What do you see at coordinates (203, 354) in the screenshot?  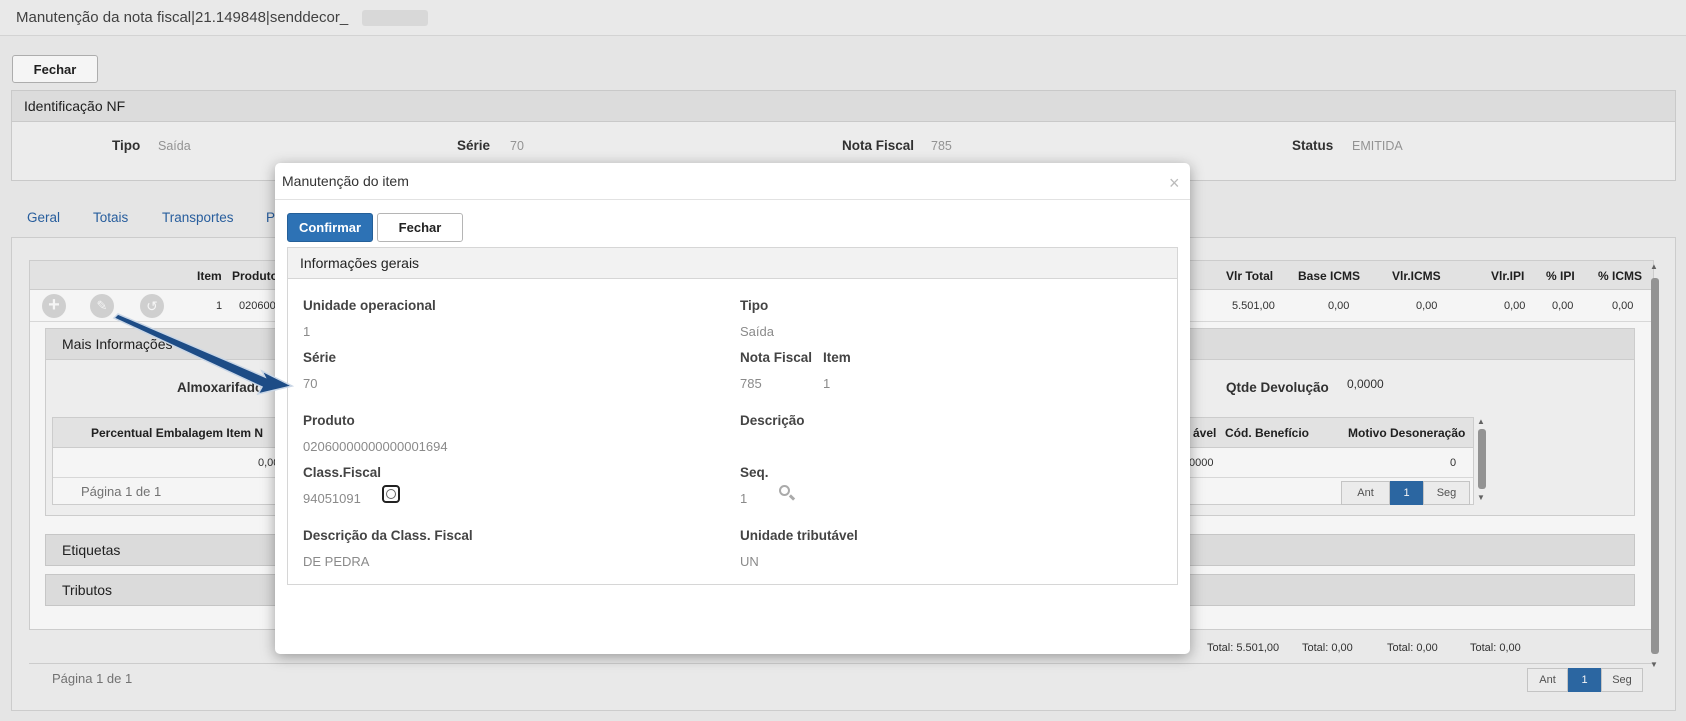 I see `annotation-arrow-icon` at bounding box center [203, 354].